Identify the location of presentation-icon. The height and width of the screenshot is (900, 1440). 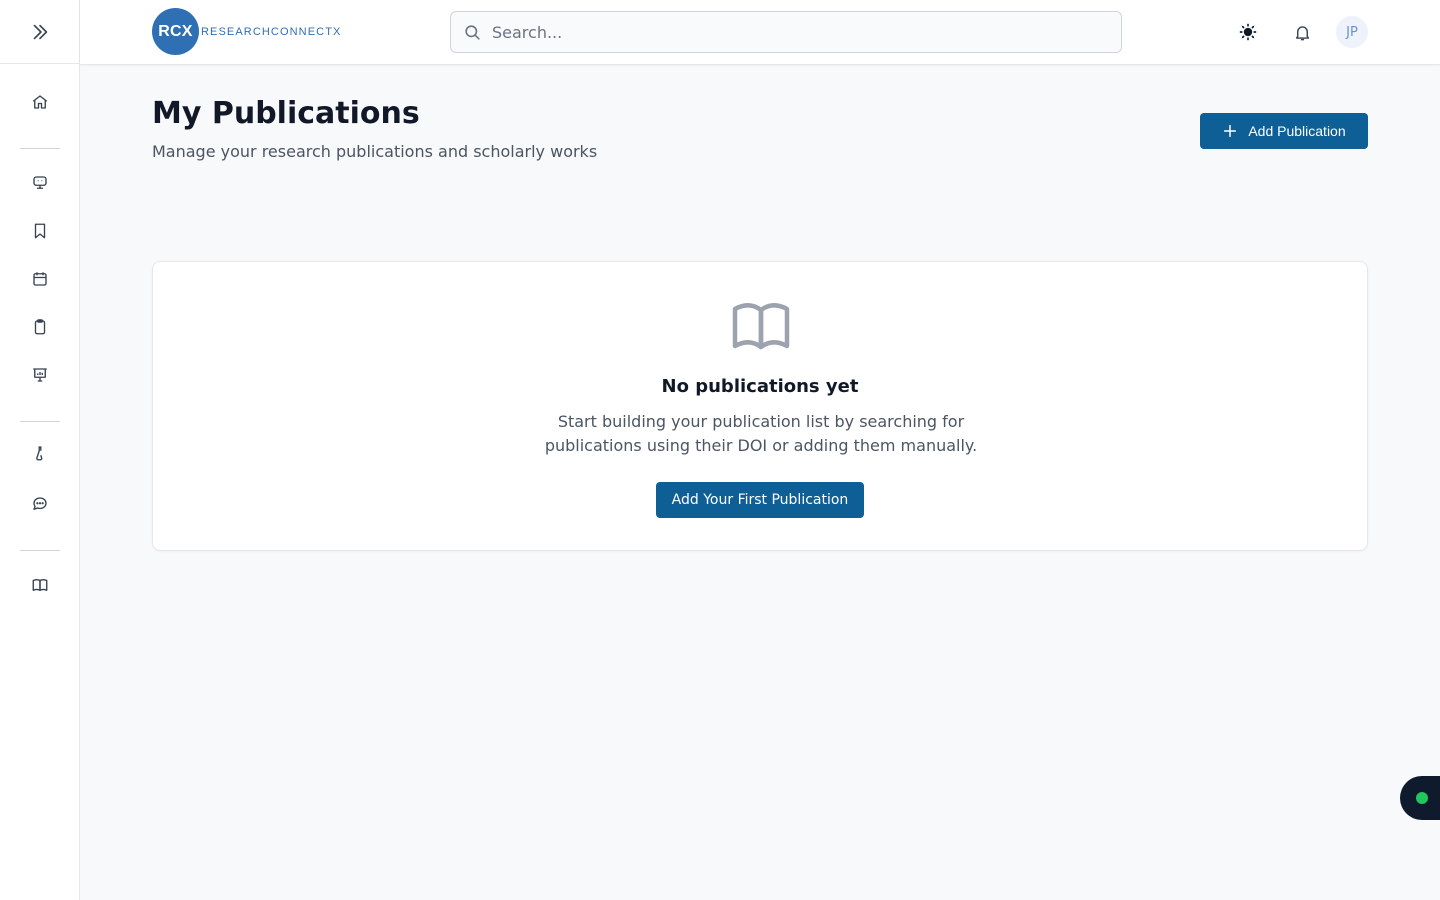
(40, 375).